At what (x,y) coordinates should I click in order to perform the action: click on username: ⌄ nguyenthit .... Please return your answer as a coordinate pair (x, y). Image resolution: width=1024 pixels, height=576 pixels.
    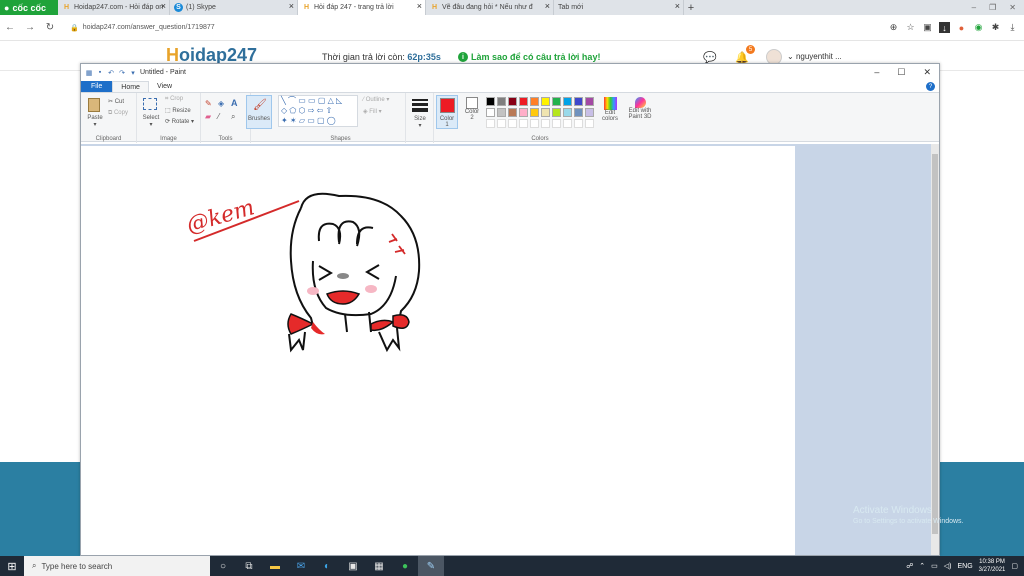
    Looking at the image, I should click on (814, 56).